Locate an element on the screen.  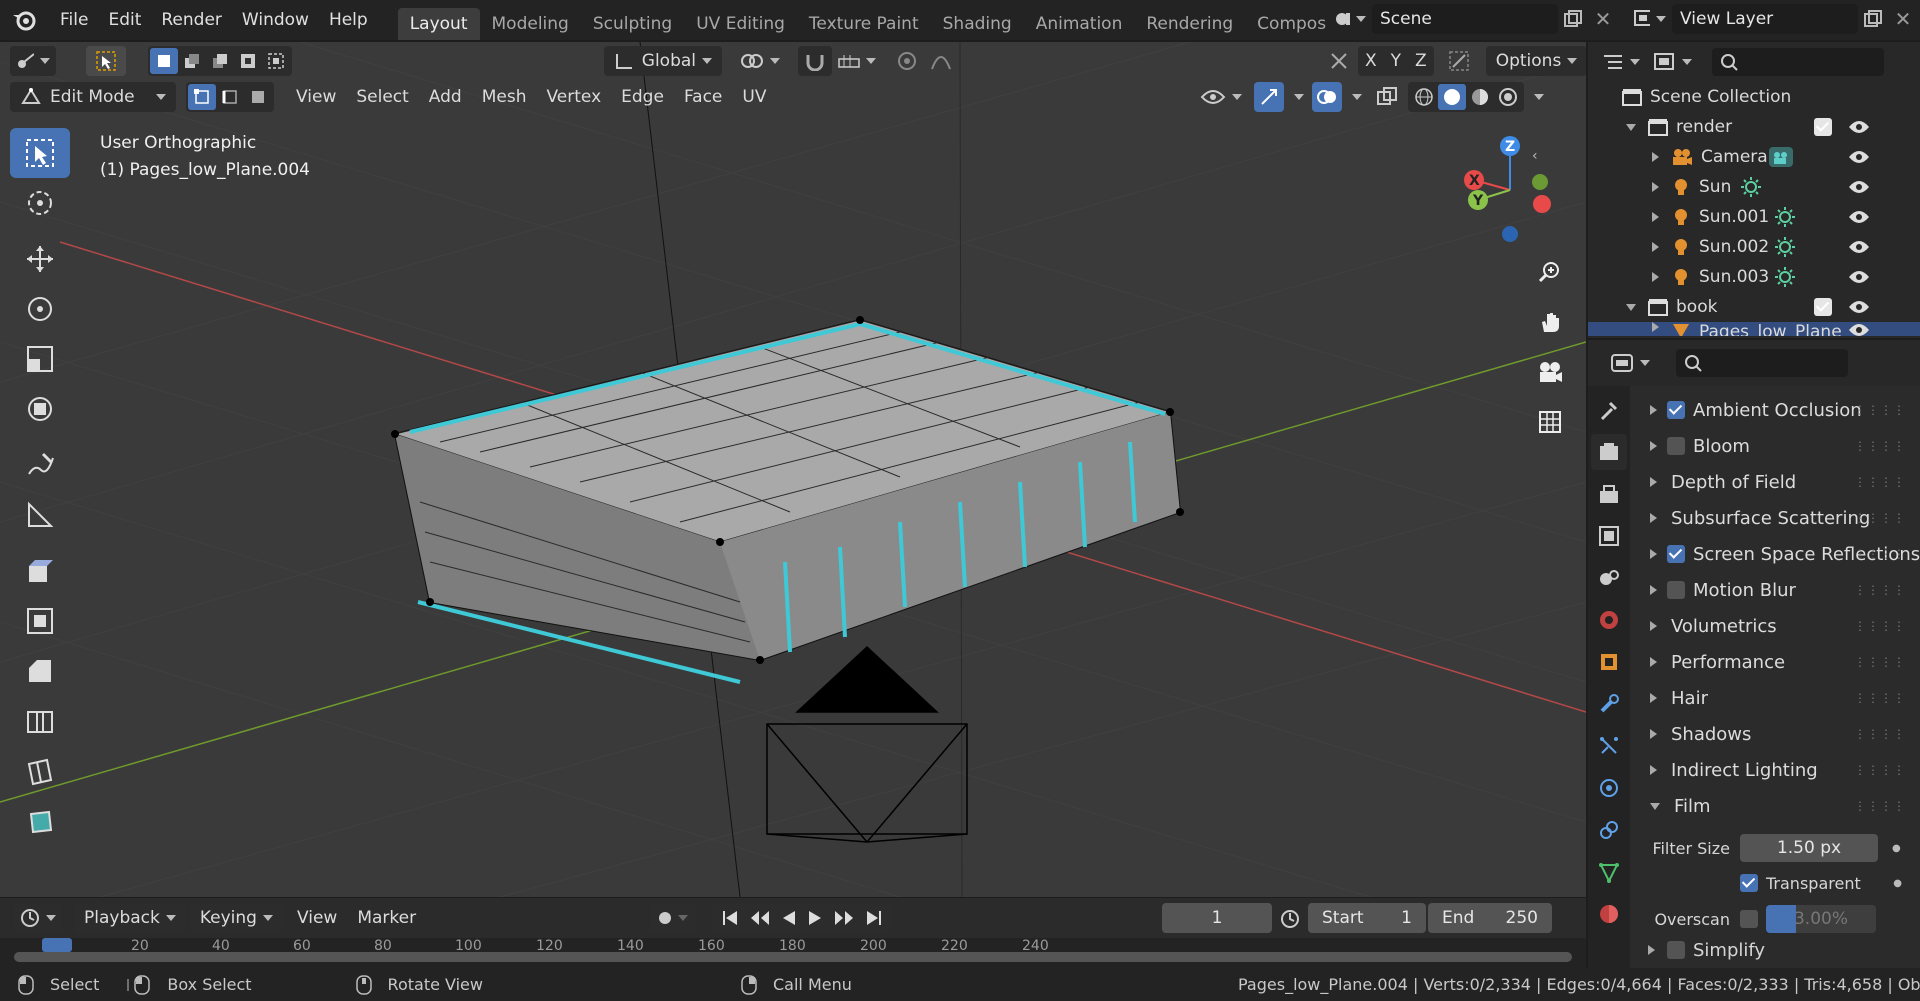
timeline-menu-playback: Playback is located at coordinates (130, 918).